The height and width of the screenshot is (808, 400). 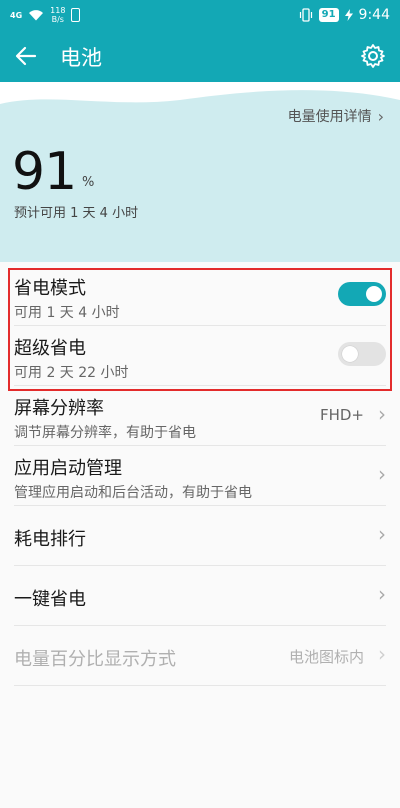 What do you see at coordinates (200, 656) in the screenshot?
I see `battery-percentage-display-row: 电量百分比显示方式 电池图标内 ›` at bounding box center [200, 656].